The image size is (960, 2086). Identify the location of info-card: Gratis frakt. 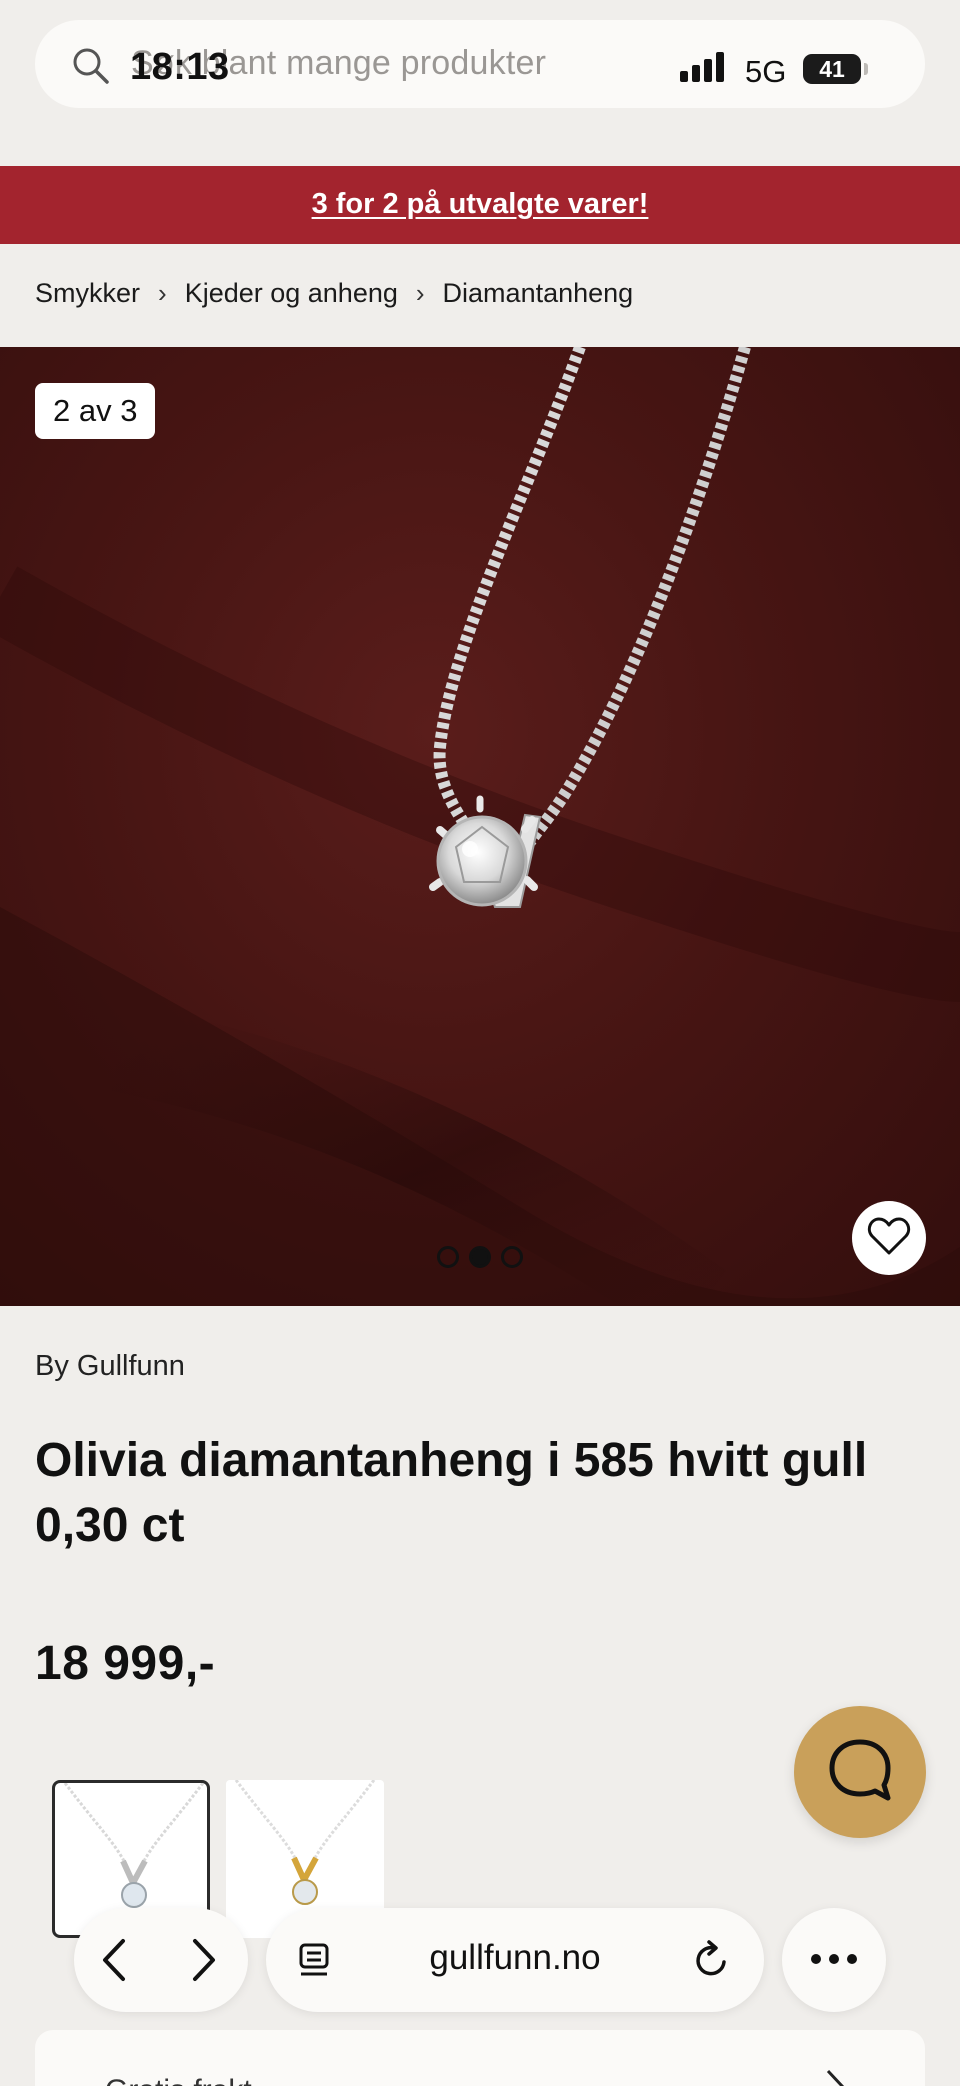
(480, 2058).